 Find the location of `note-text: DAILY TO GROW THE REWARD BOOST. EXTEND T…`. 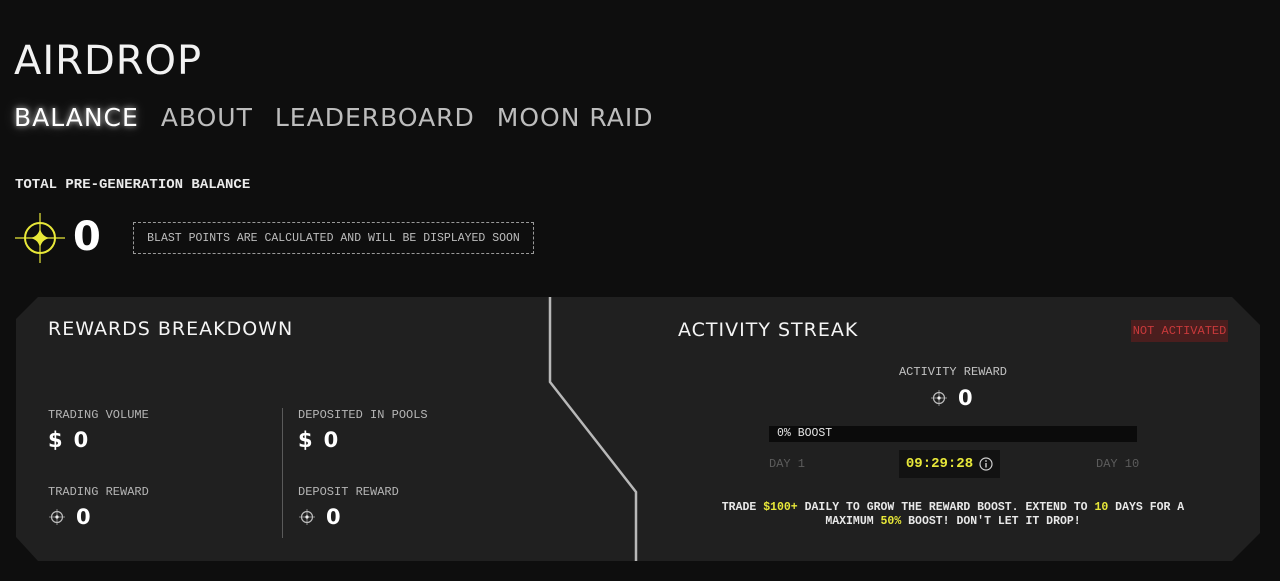

note-text: DAILY TO GROW THE REWARD BOOST. EXTEND T… is located at coordinates (946, 507).